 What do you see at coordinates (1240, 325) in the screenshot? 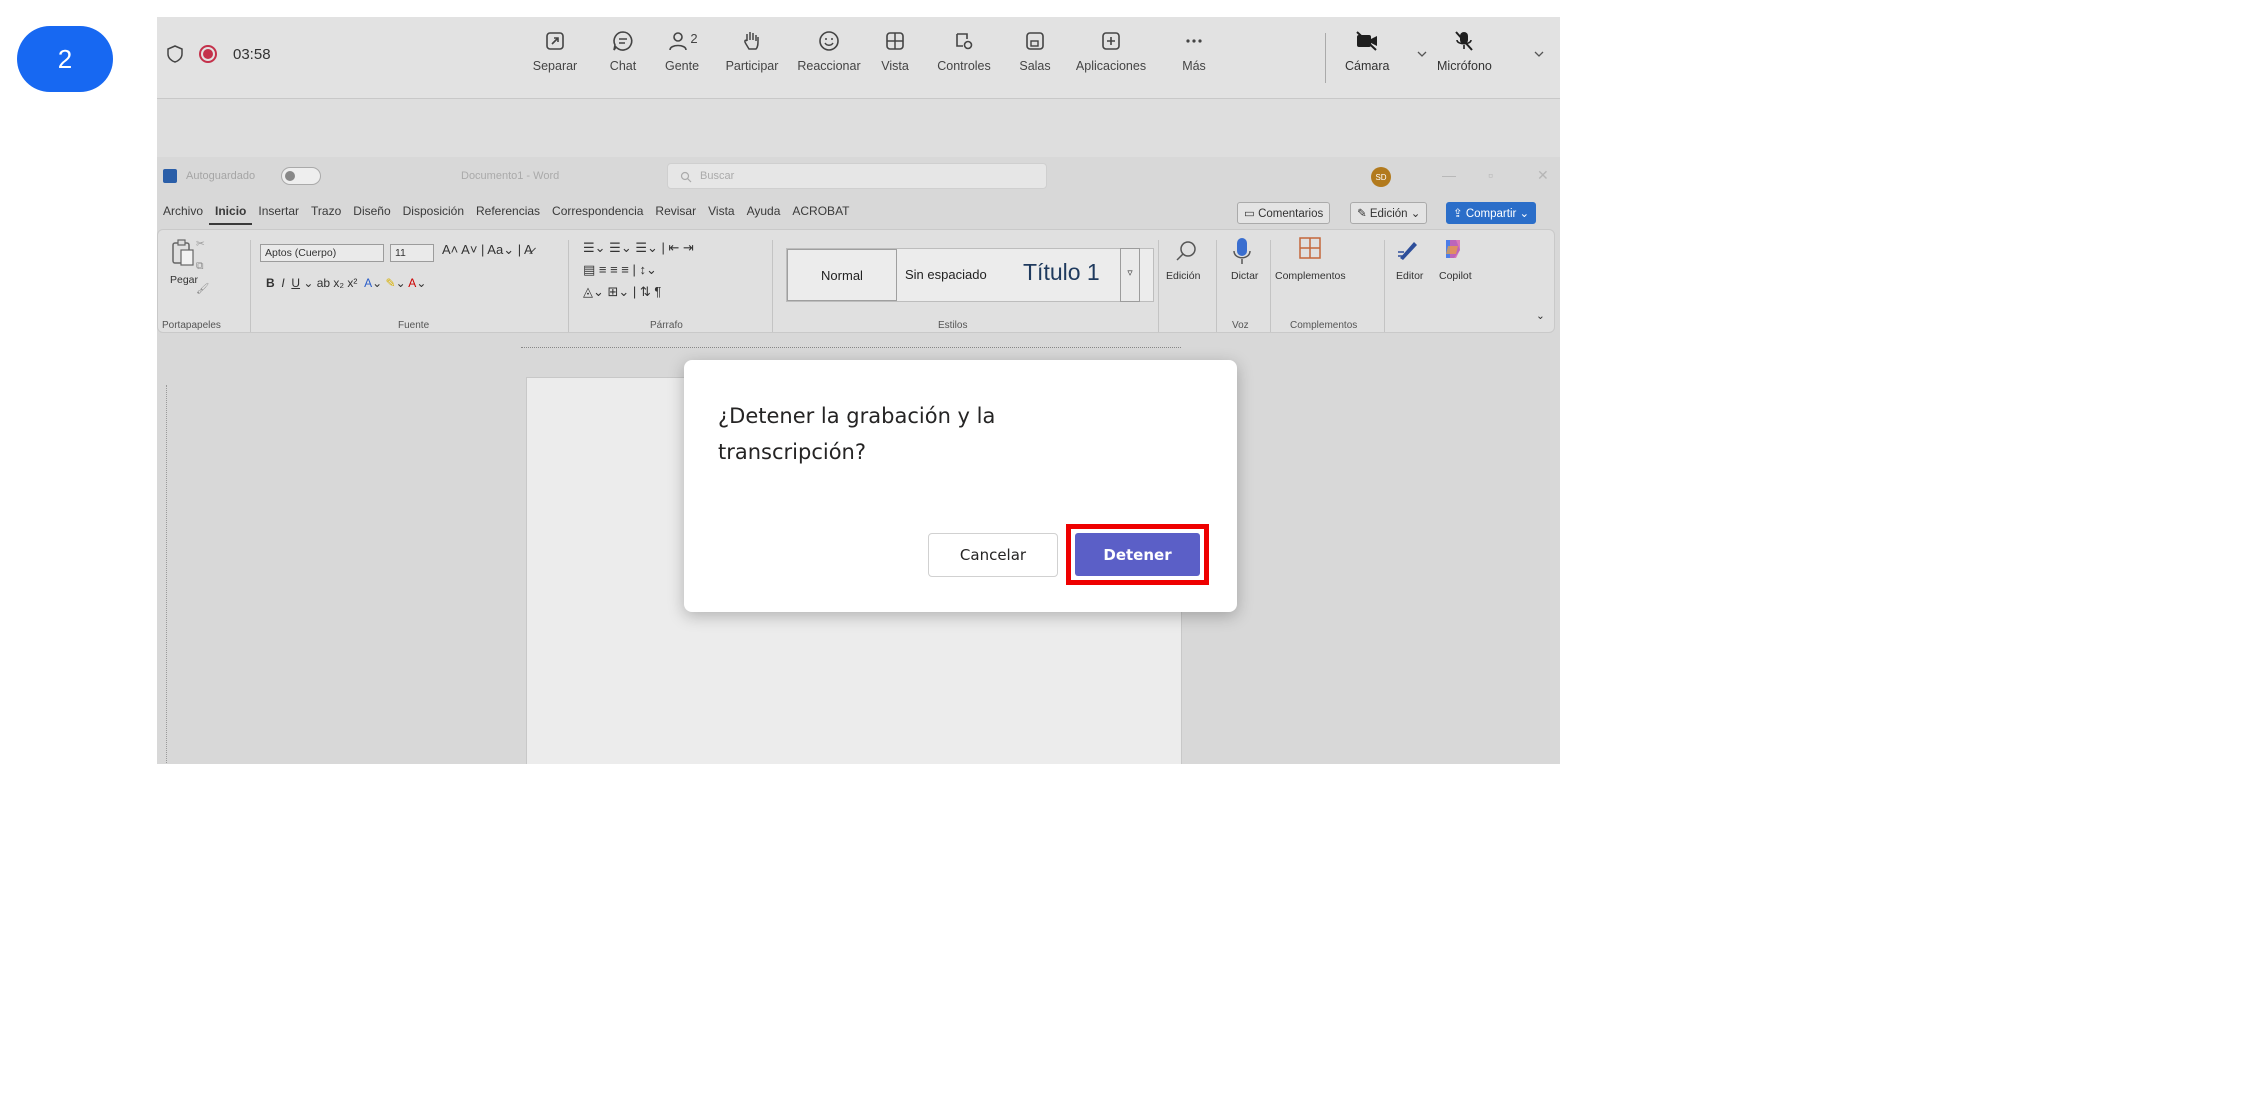
I see `group-label-voice: Voz` at bounding box center [1240, 325].